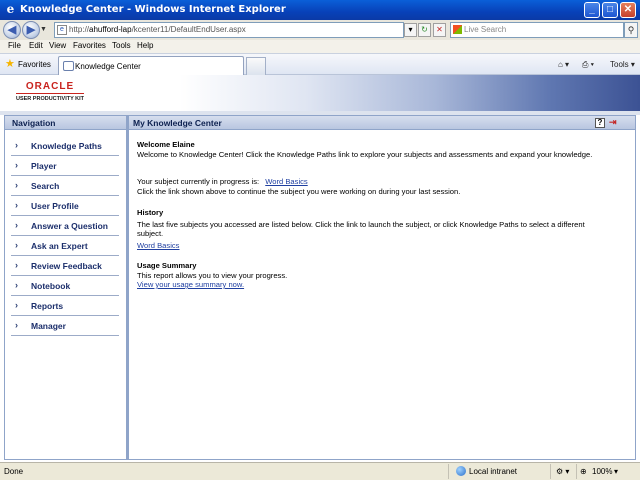 Image resolution: width=640 pixels, height=480 pixels. Describe the element at coordinates (320, 93) in the screenshot. I see `page-header: ORACLE USER PRODUCTIVITY KIT` at that location.